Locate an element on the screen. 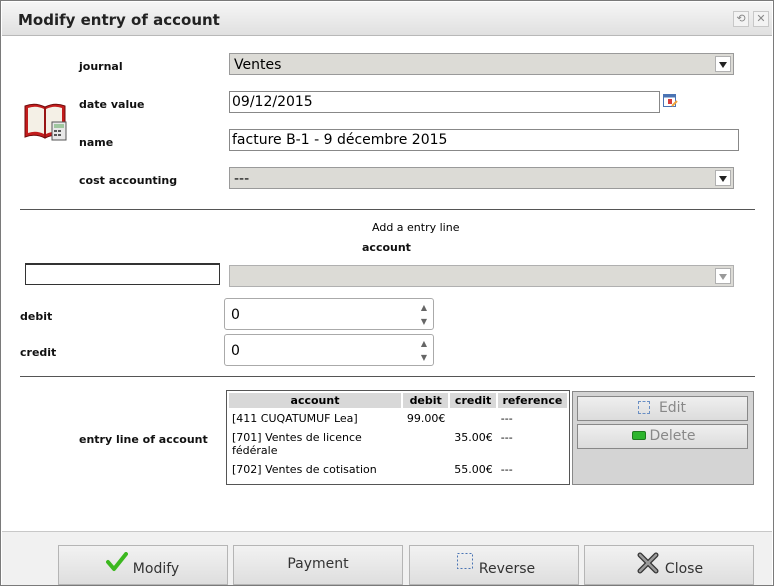 The image size is (774, 586). cost-accounting-label: cost accounting is located at coordinates (128, 180).